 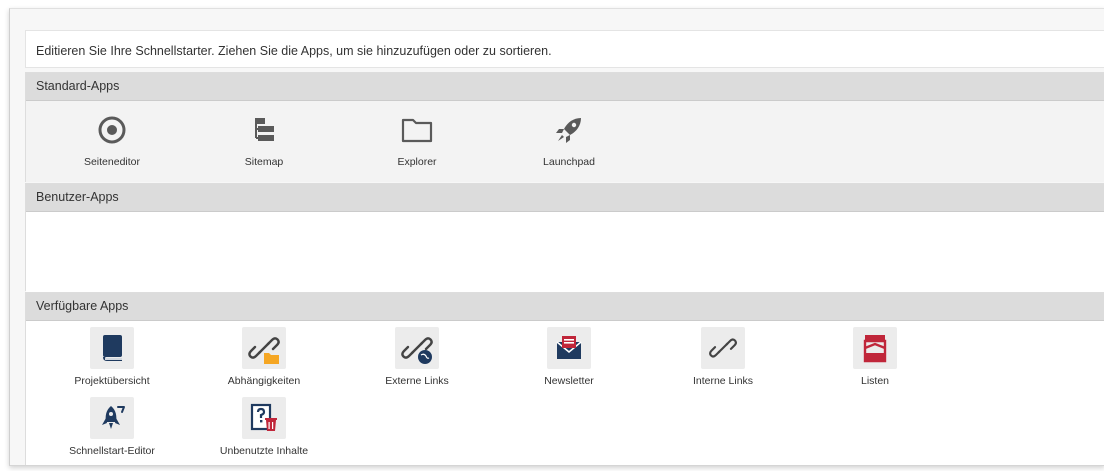 I want to click on app-explorer: Explorer, so click(x=417, y=139).